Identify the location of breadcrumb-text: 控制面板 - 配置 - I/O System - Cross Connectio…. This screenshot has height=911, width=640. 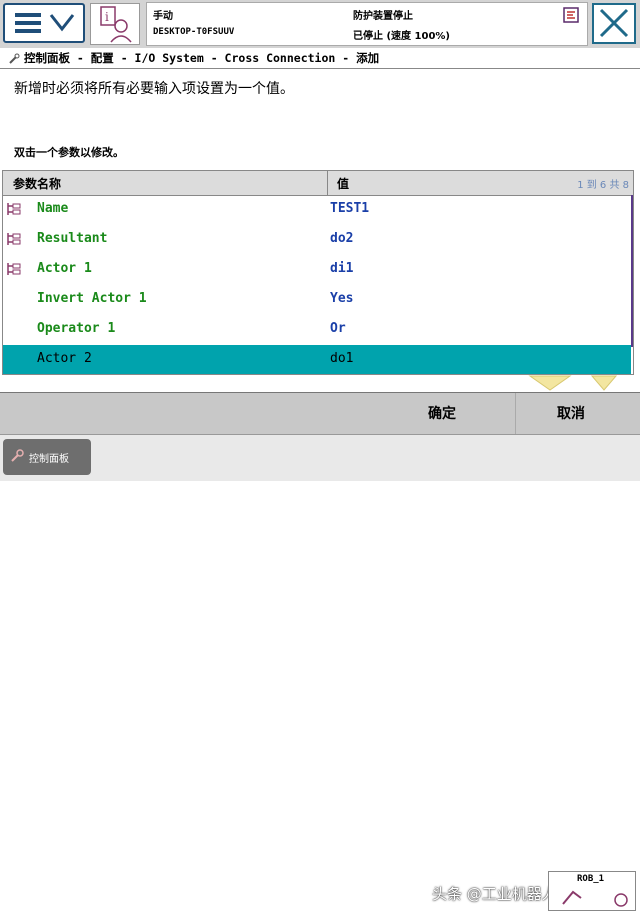
(202, 58).